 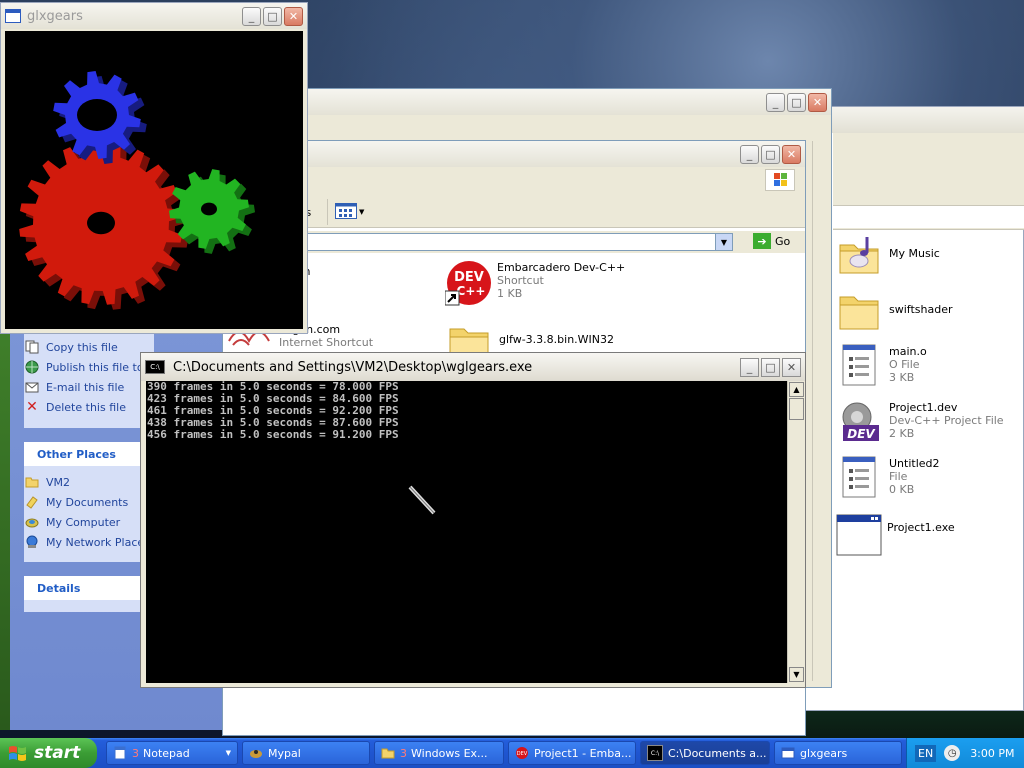 I want to click on file-size: 2 KB, so click(x=902, y=433).